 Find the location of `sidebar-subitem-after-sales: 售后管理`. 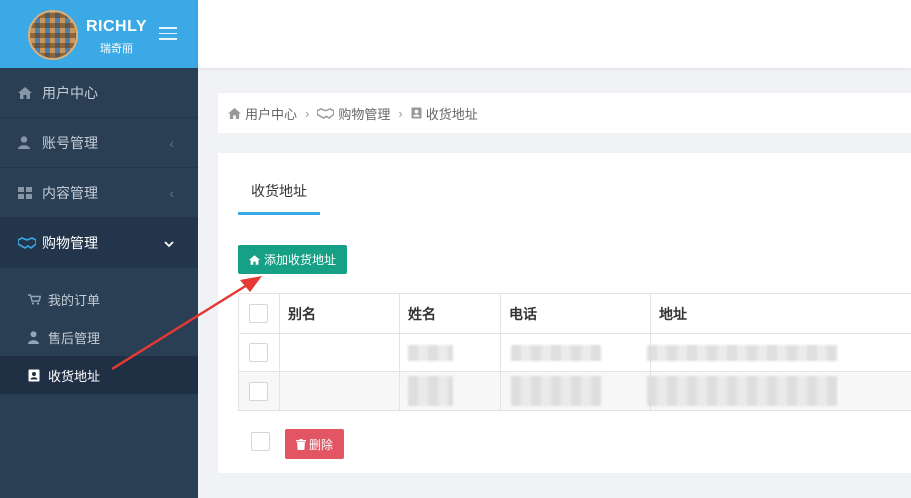

sidebar-subitem-after-sales: 售后管理 is located at coordinates (99, 337).